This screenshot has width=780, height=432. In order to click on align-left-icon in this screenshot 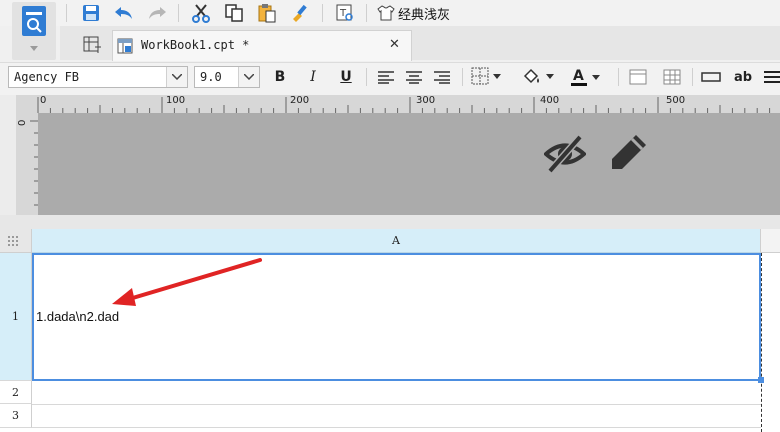, I will do `click(386, 77)`.